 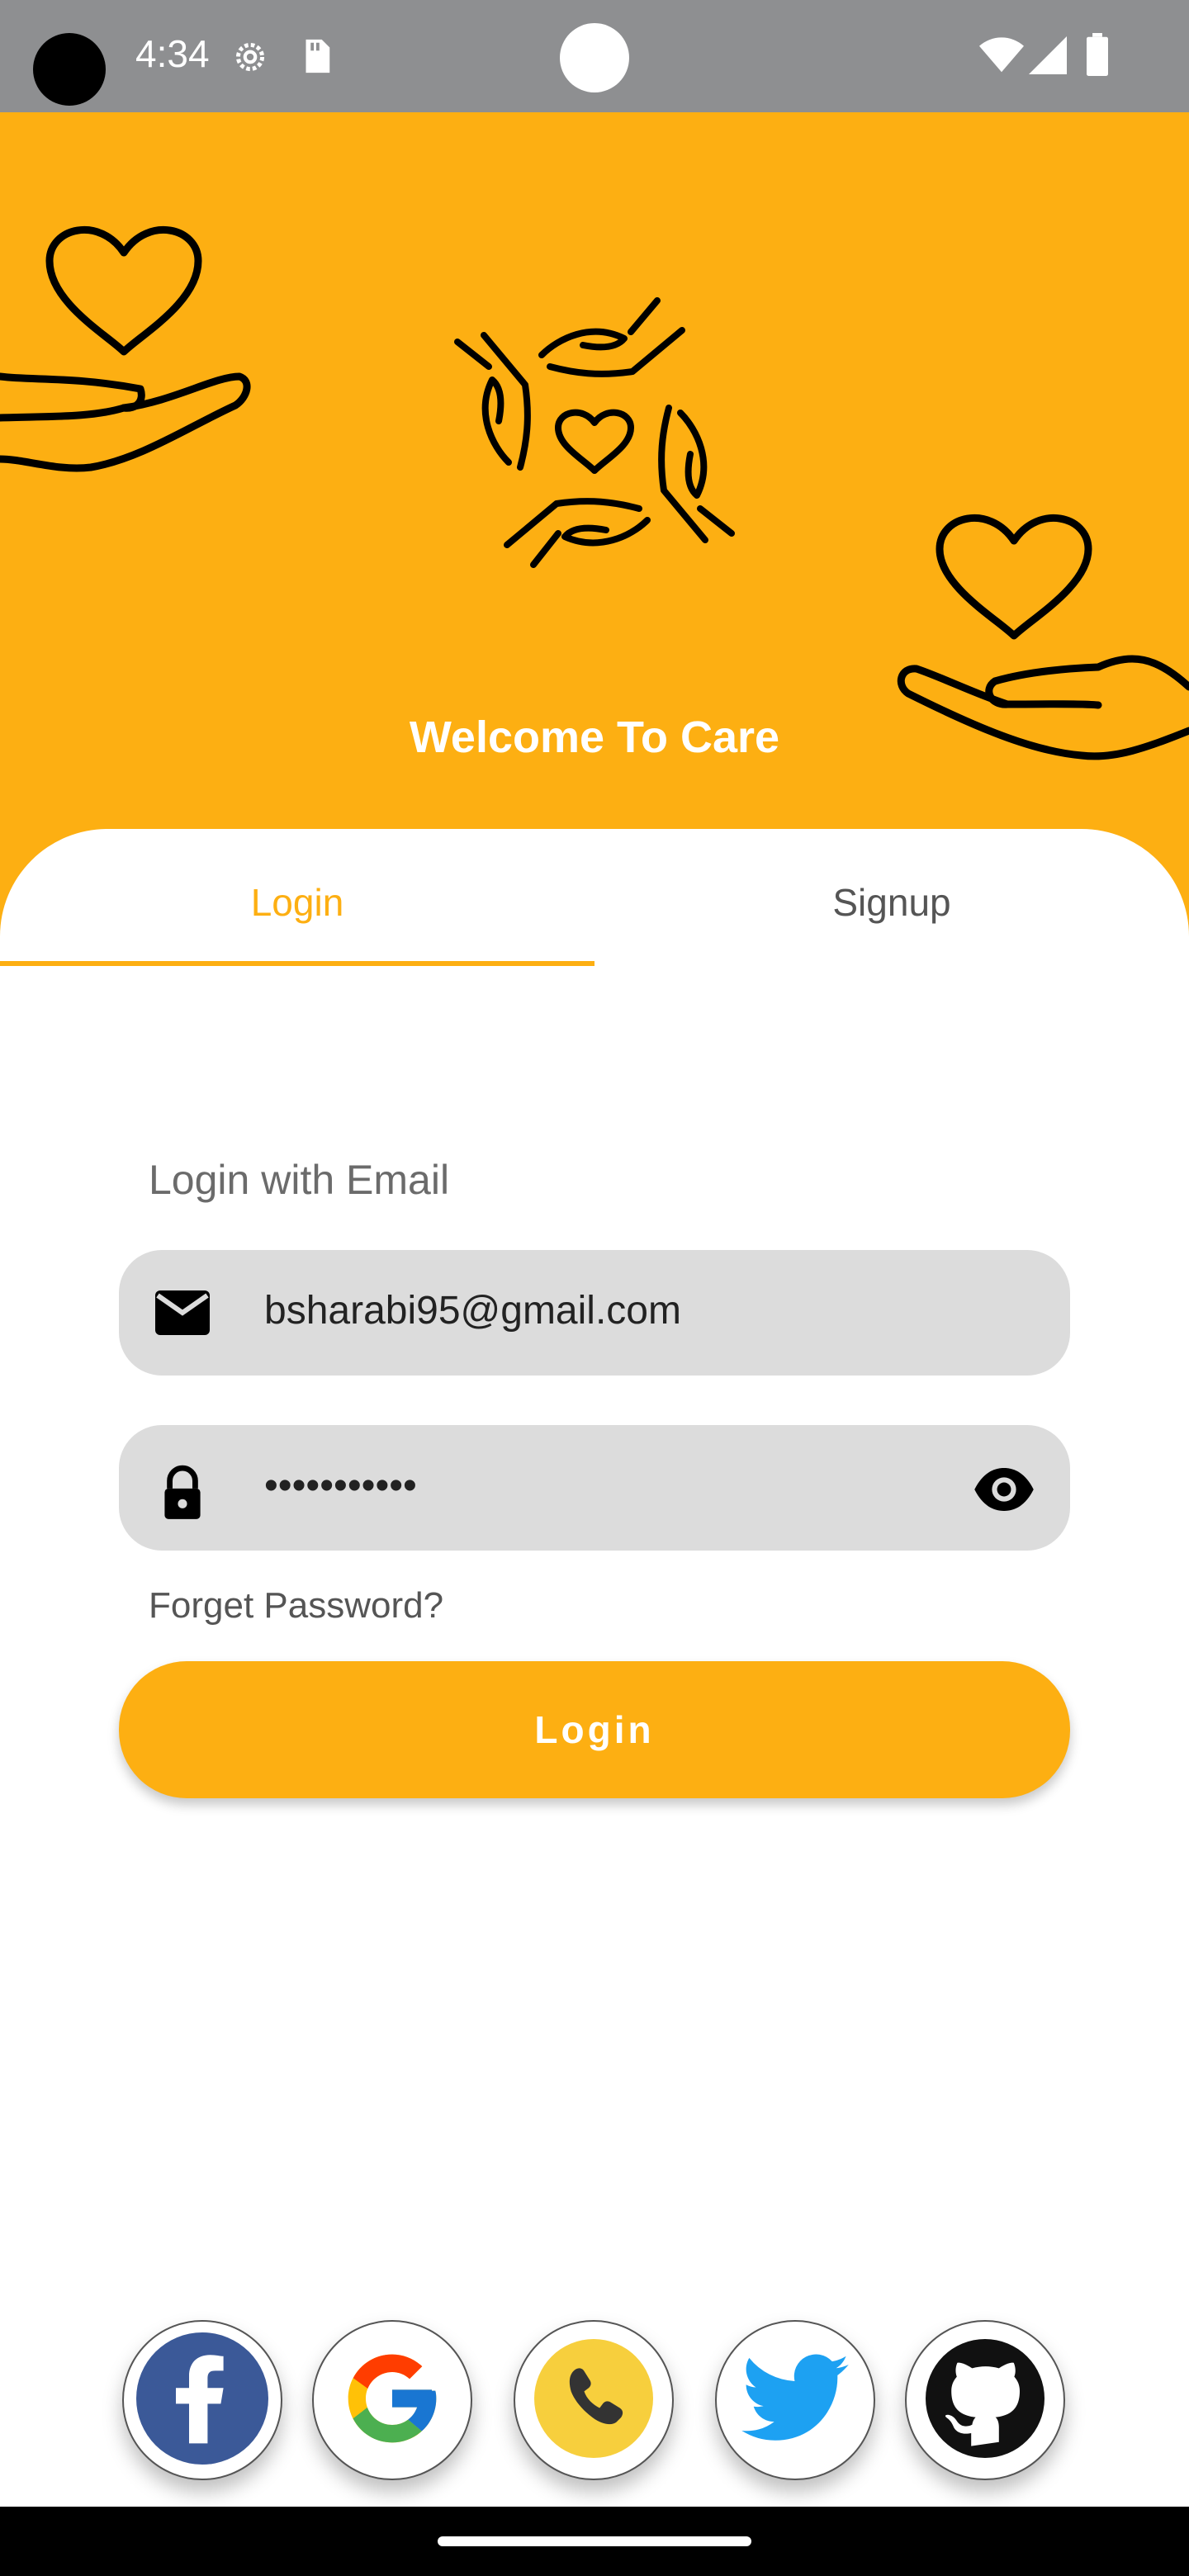 I want to click on system-nav-bar, so click(x=594, y=2541).